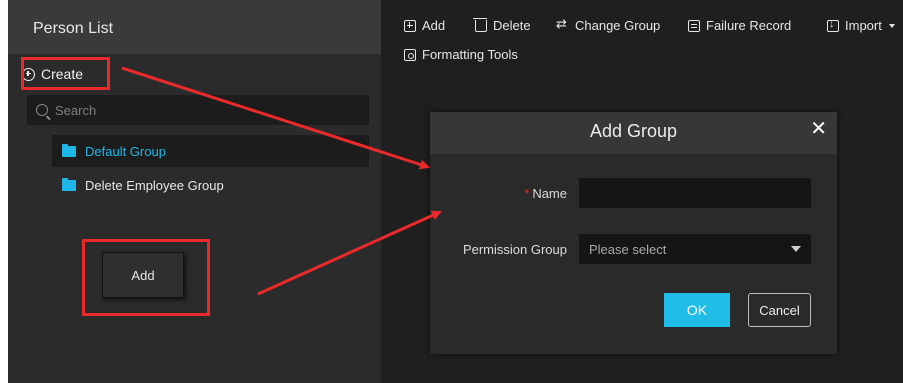 The height and width of the screenshot is (383, 903). I want to click on toolbar-formatting-tools-button: Formatting Tools, so click(461, 54).